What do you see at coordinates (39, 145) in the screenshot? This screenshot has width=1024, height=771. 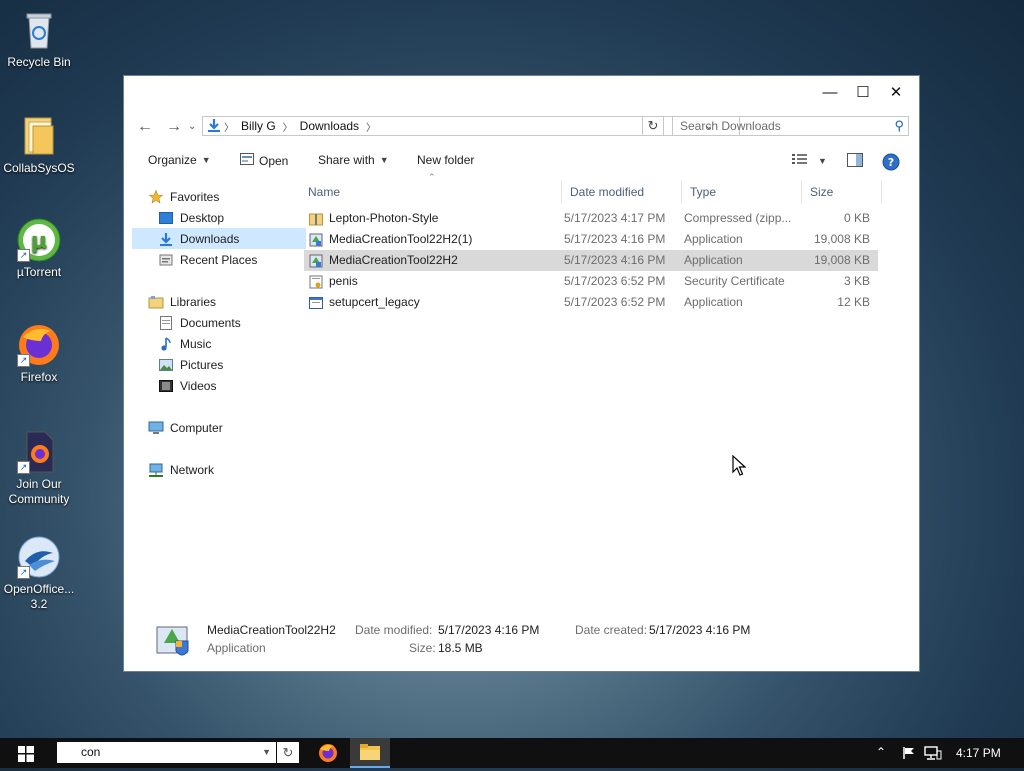 I see `desktop-icon-collabsysos: CollabSysOS` at bounding box center [39, 145].